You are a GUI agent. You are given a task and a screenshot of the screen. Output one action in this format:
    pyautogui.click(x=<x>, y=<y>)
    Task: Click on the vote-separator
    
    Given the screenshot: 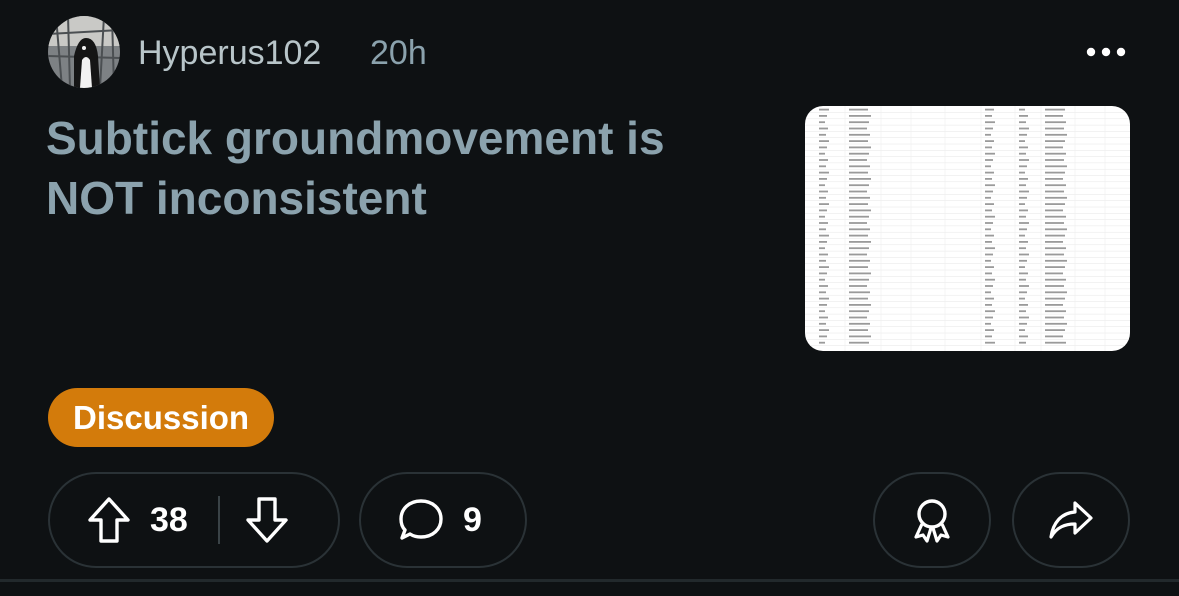 What is the action you would take?
    pyautogui.click(x=218, y=520)
    